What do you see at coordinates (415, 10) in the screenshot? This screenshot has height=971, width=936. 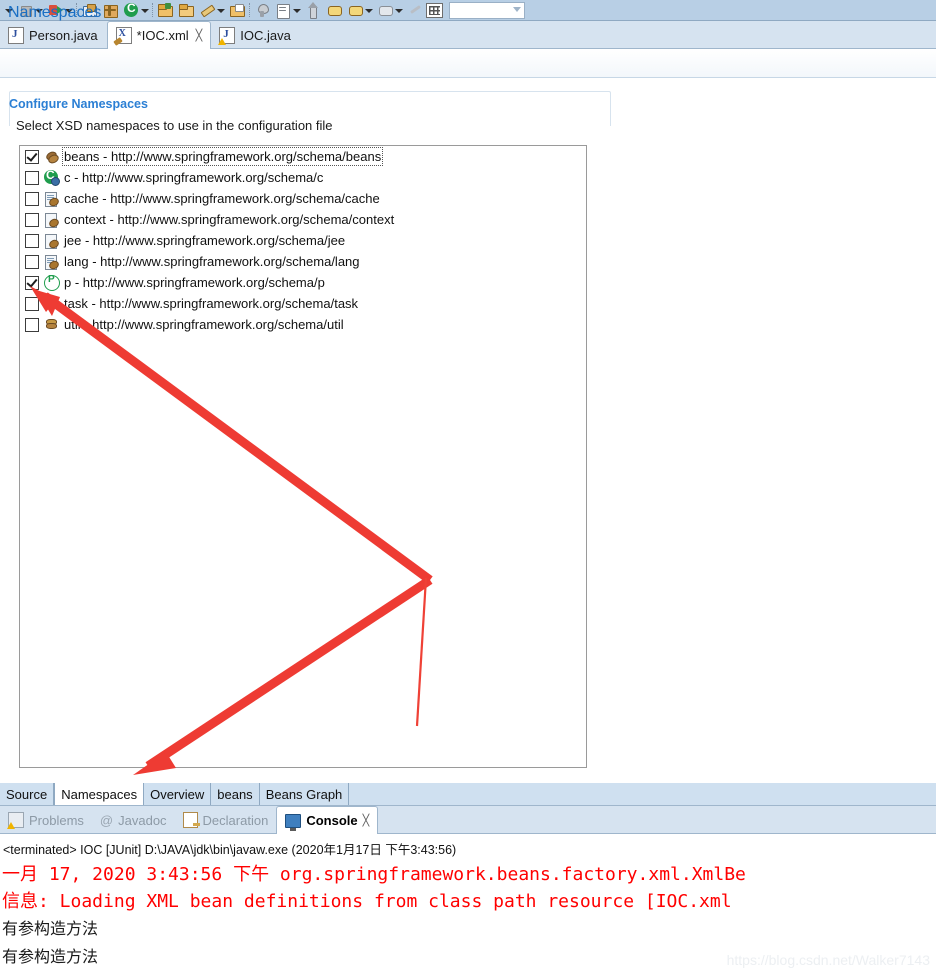 I see `link-icon` at bounding box center [415, 10].